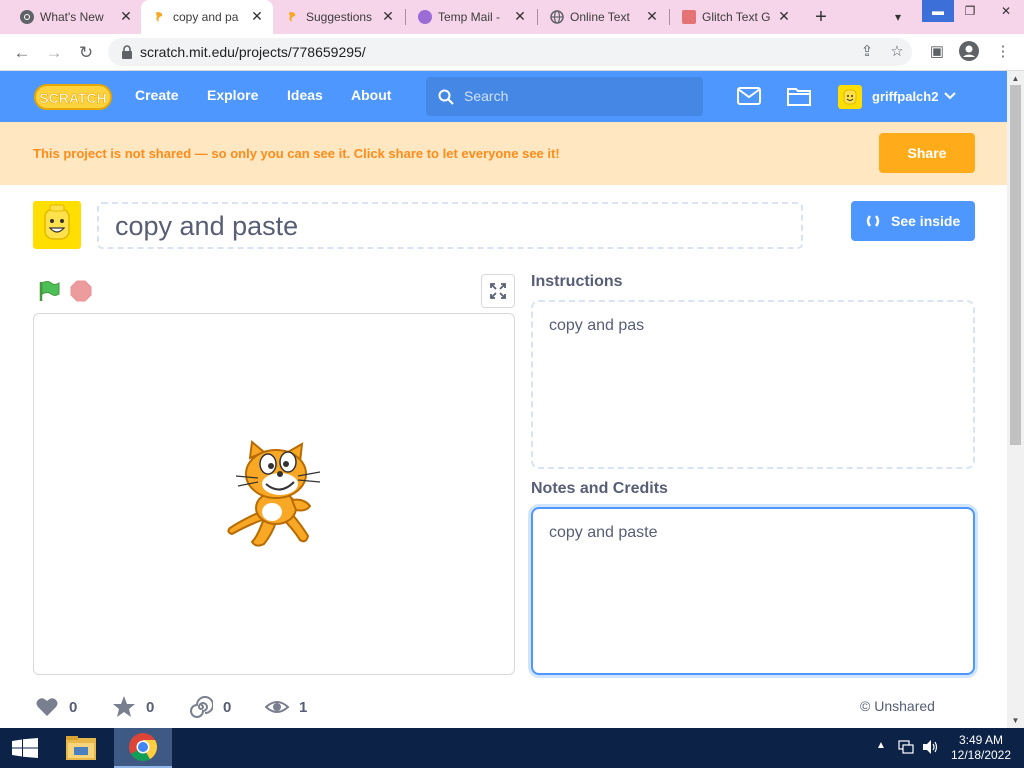  What do you see at coordinates (277, 707) in the screenshot?
I see `eye-icon` at bounding box center [277, 707].